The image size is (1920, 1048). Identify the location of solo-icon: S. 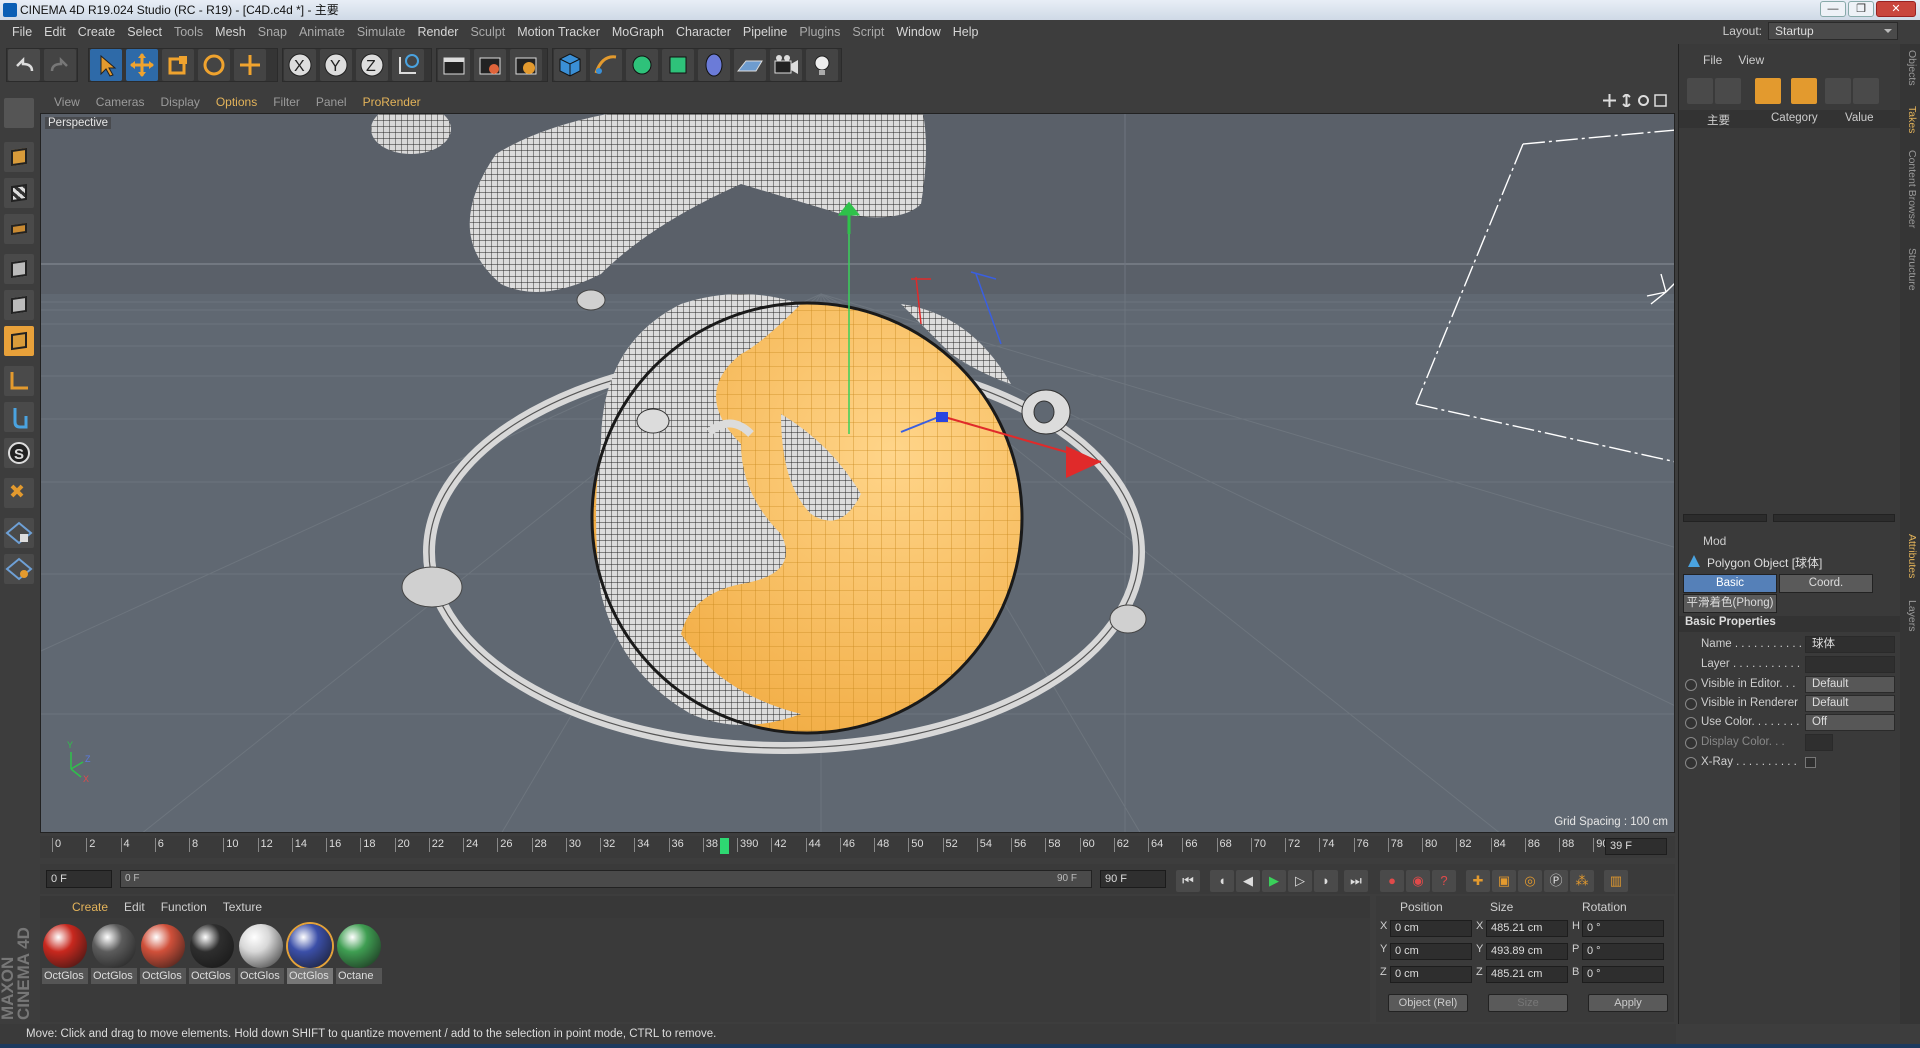
(19, 453).